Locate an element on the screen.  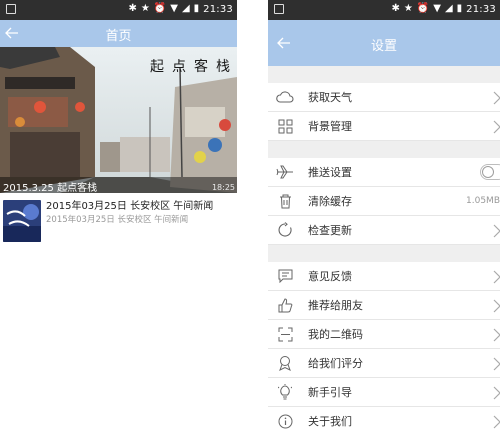
settings-item-qrcode: 我的二维码 is located at coordinates (384, 334).